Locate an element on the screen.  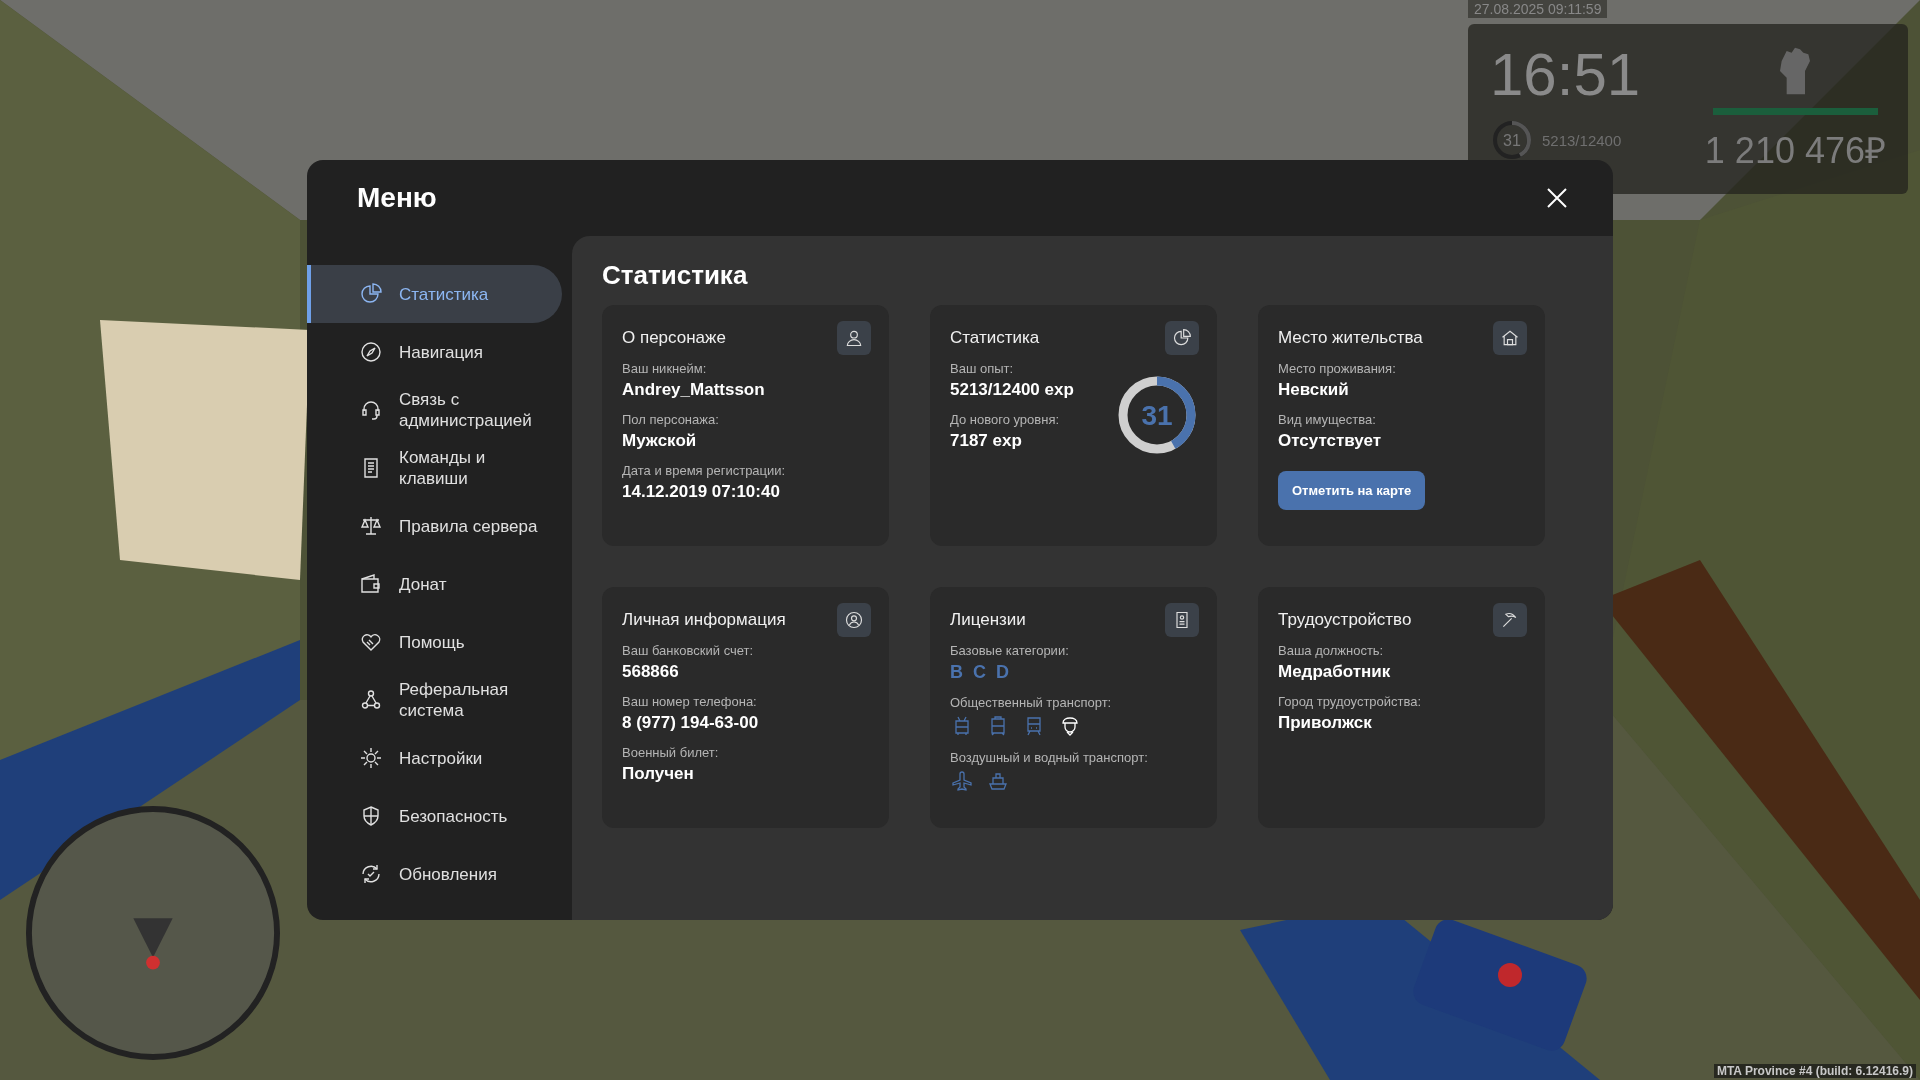
nav-item: Навигация is located at coordinates (434, 352).